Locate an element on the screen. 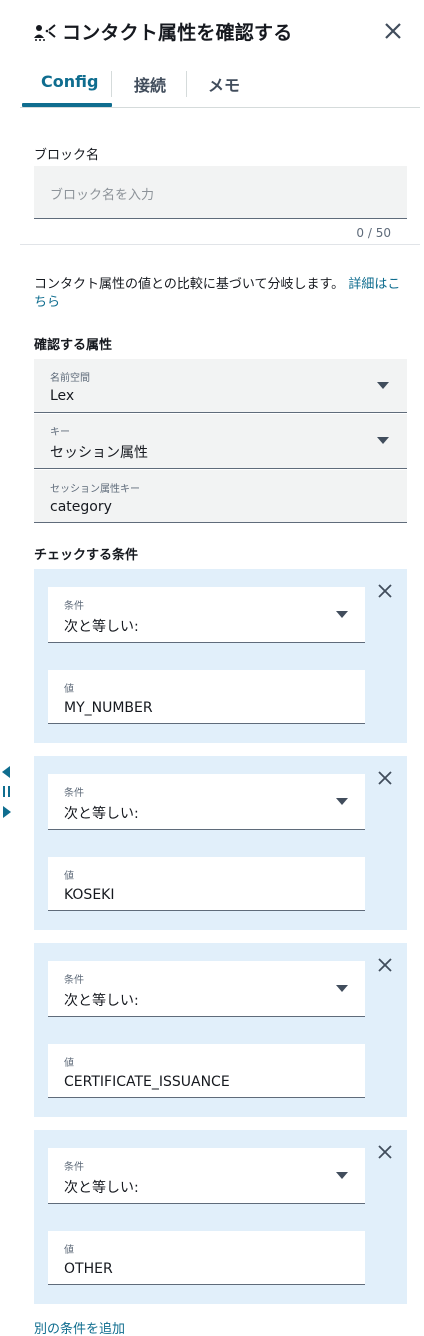 This screenshot has width=424, height=1336. condition-card: 条件 次と等しい: 値 KOSEKI is located at coordinates (220, 843).